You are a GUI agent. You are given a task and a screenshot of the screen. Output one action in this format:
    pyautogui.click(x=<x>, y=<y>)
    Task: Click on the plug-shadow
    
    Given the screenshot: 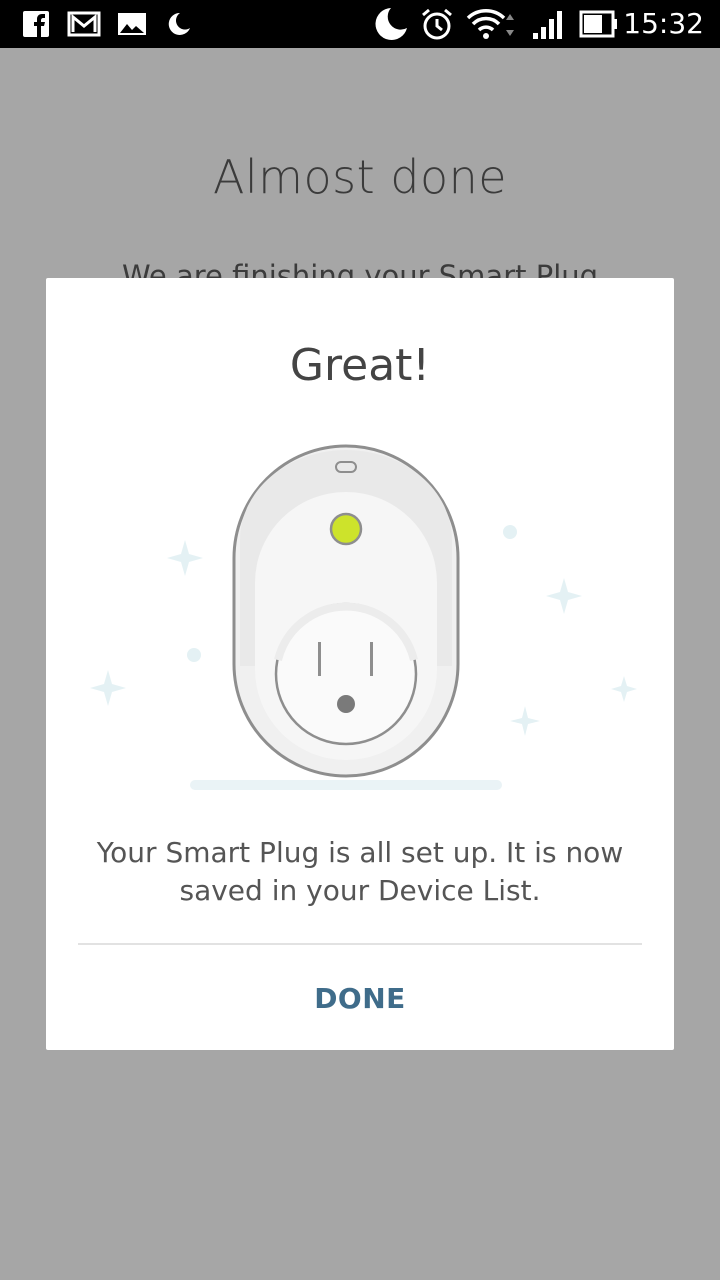 What is the action you would take?
    pyautogui.click(x=346, y=785)
    